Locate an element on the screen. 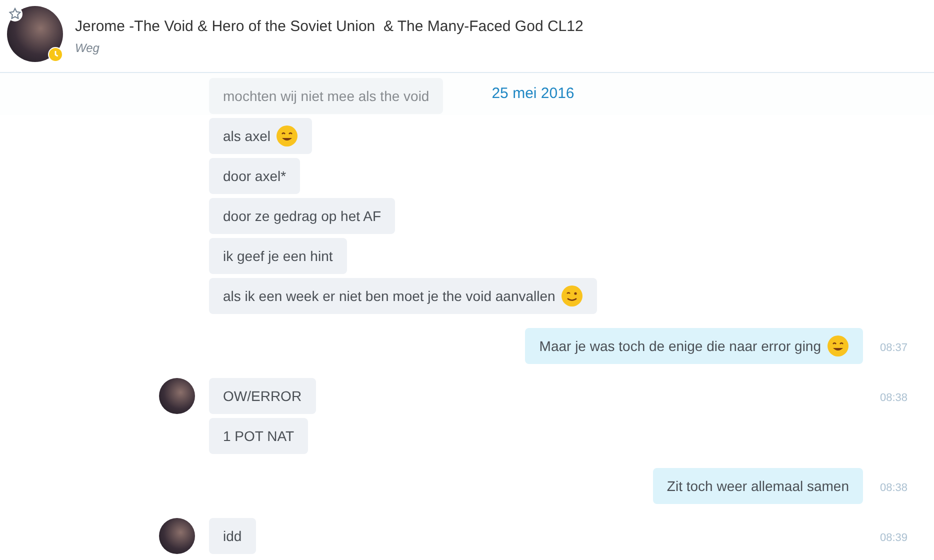 This screenshot has height=560, width=934. star-icon is located at coordinates (15, 14).